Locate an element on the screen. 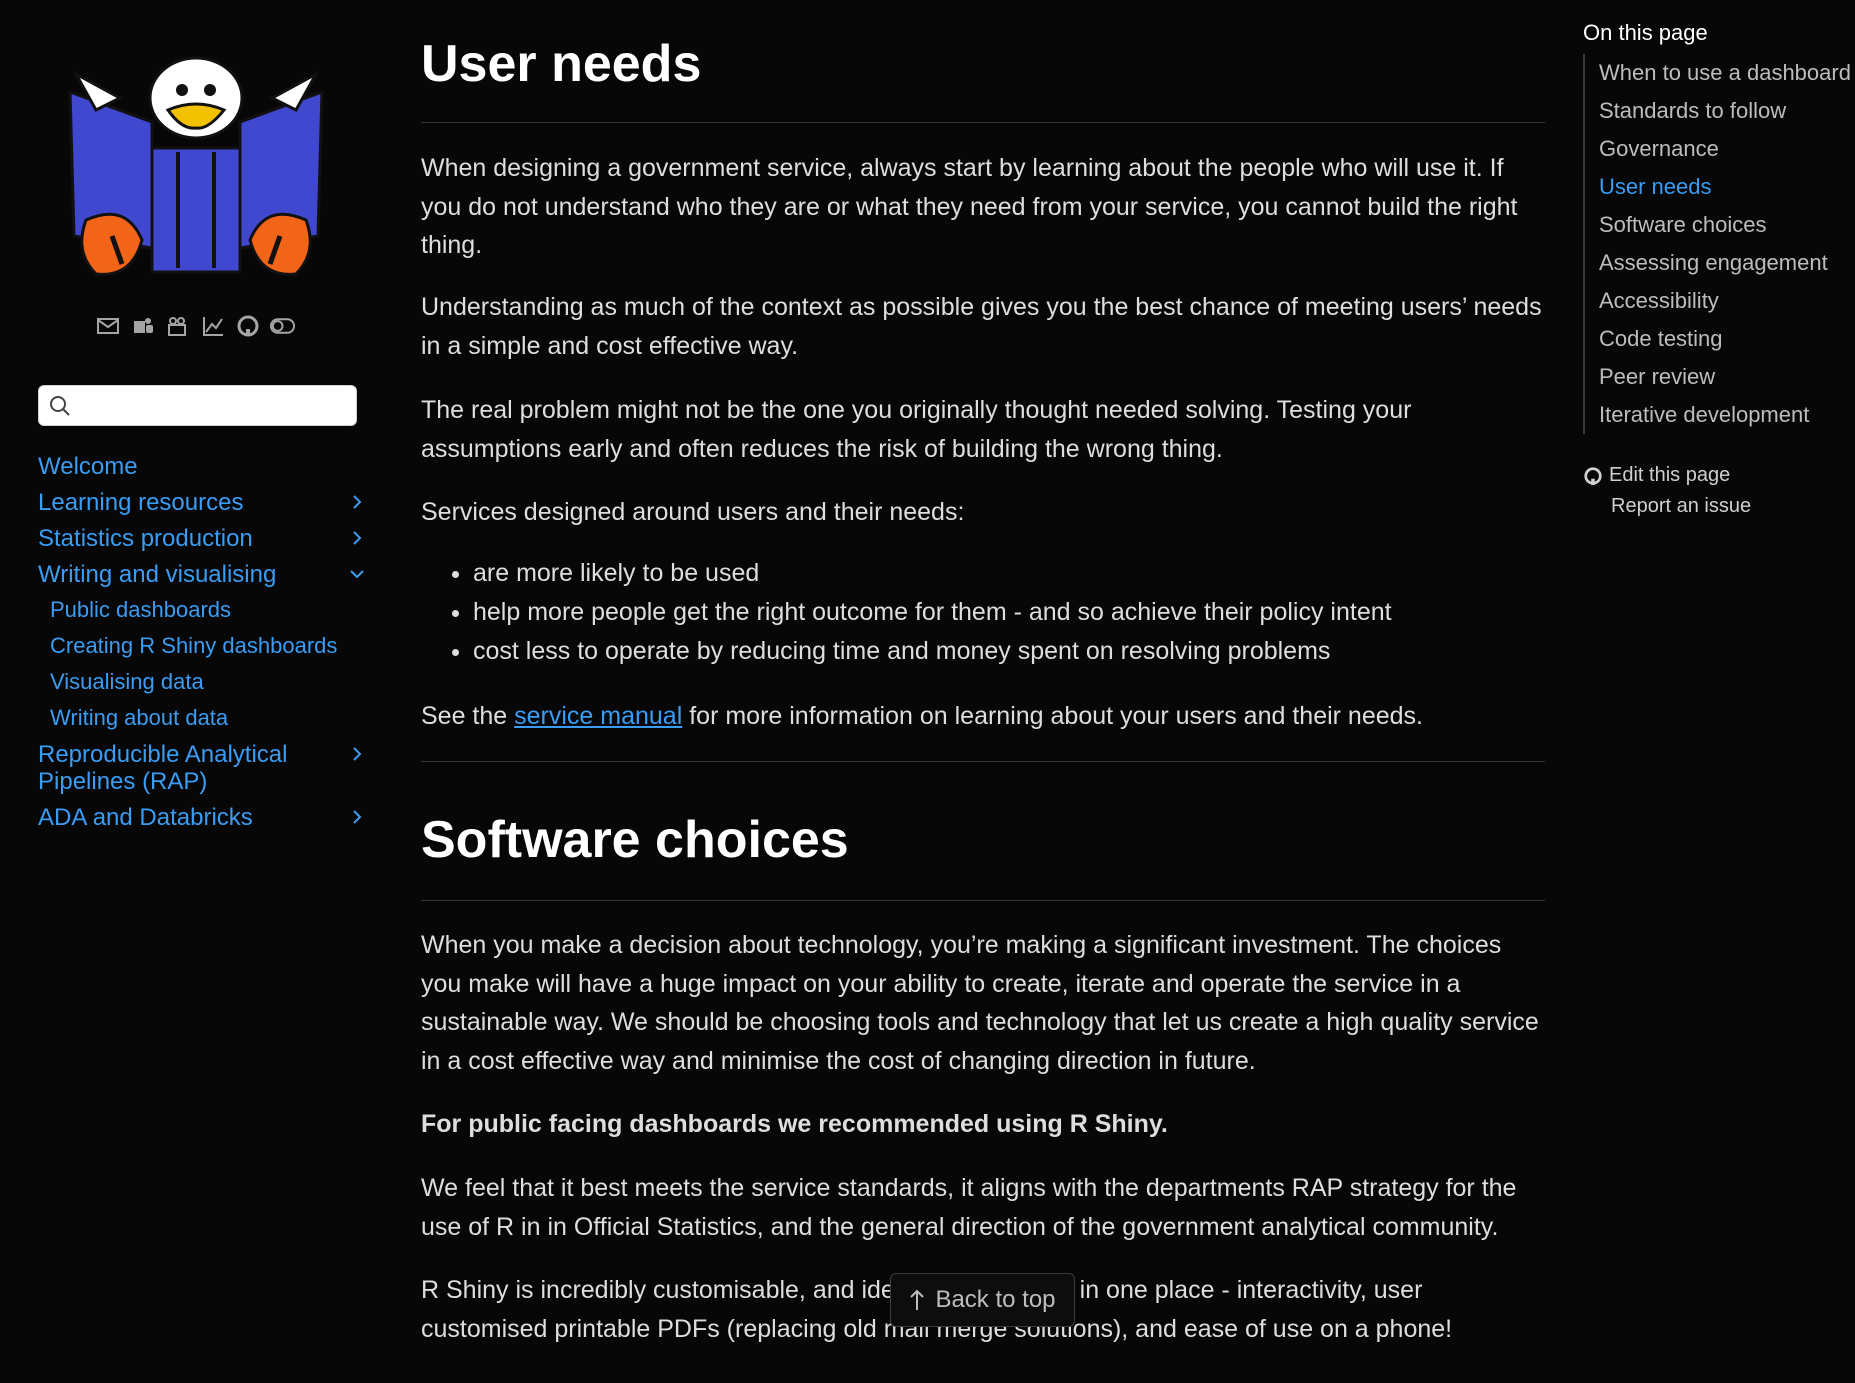  sidebar-item-label: Welcome is located at coordinates (88, 466).